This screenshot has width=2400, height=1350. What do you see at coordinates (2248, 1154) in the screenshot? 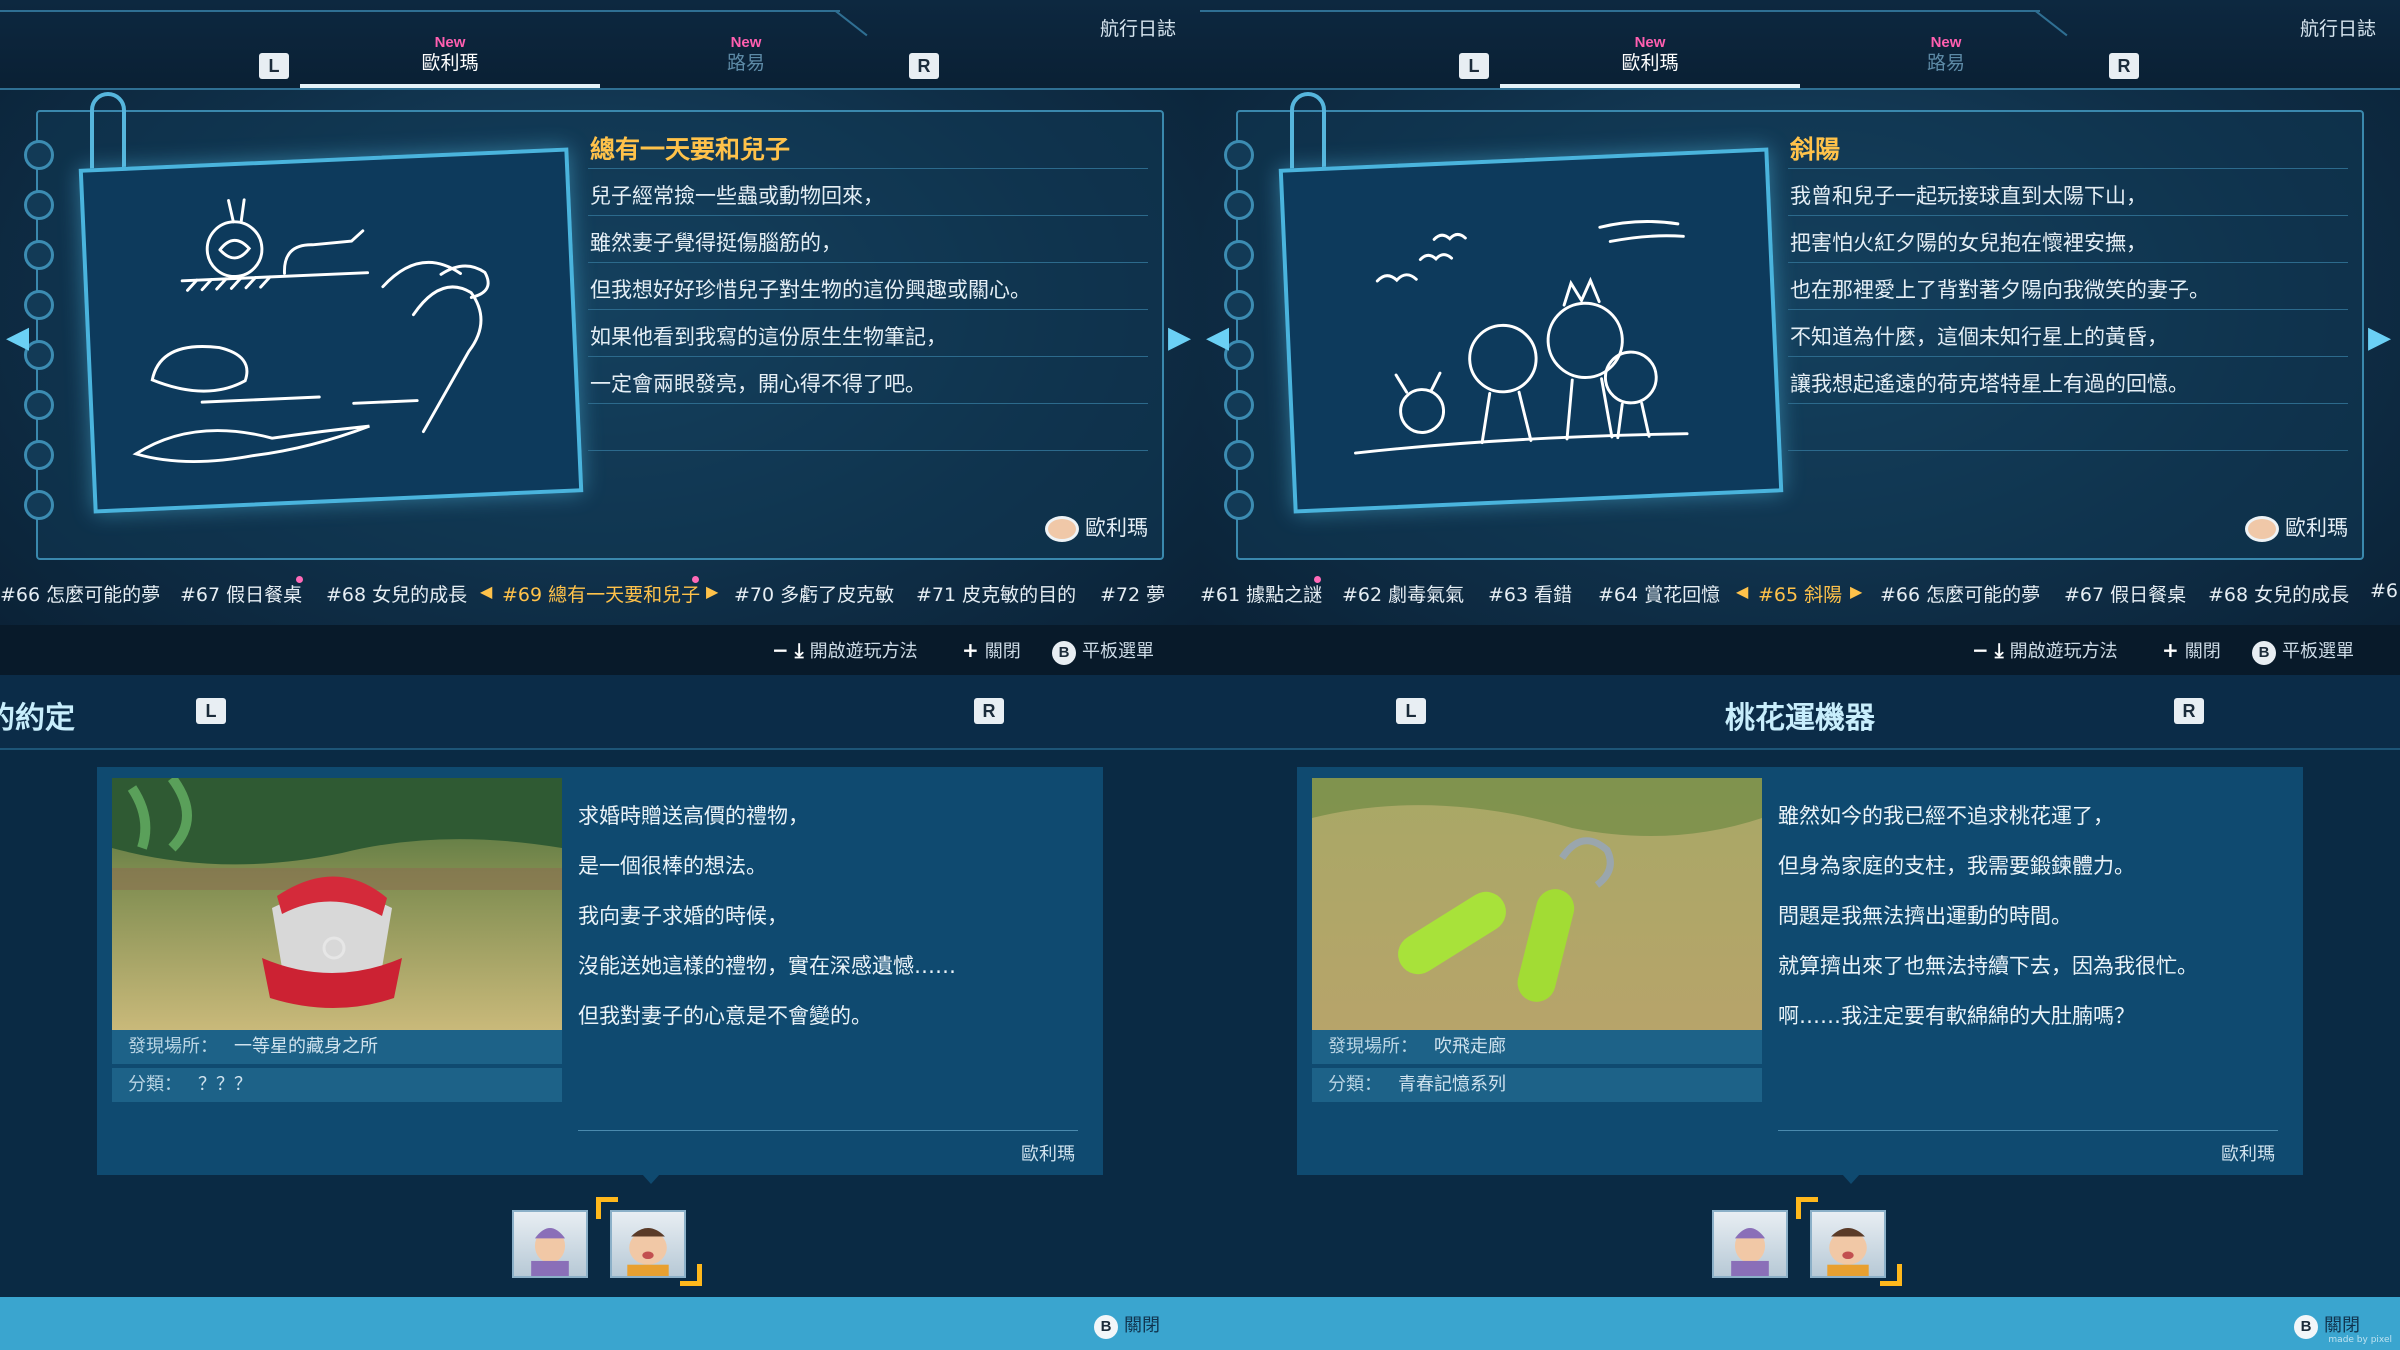
I see `treasure-author: 歐利瑪` at bounding box center [2248, 1154].